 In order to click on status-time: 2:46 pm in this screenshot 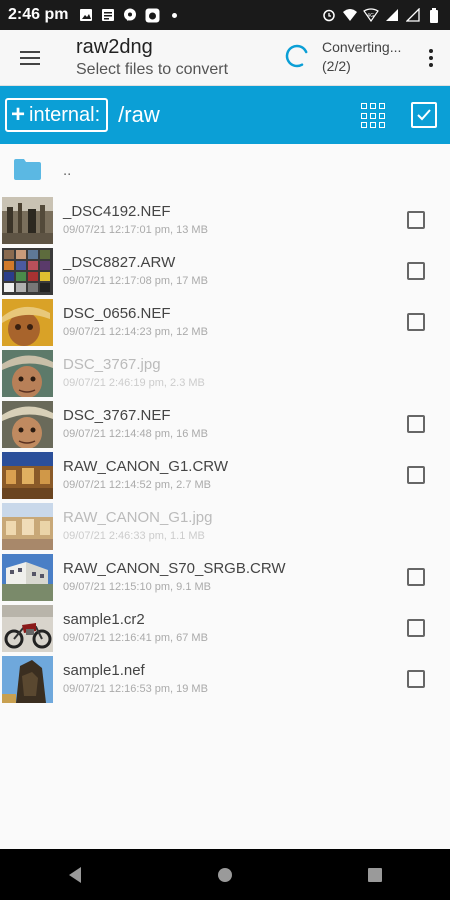, I will do `click(38, 14)`.